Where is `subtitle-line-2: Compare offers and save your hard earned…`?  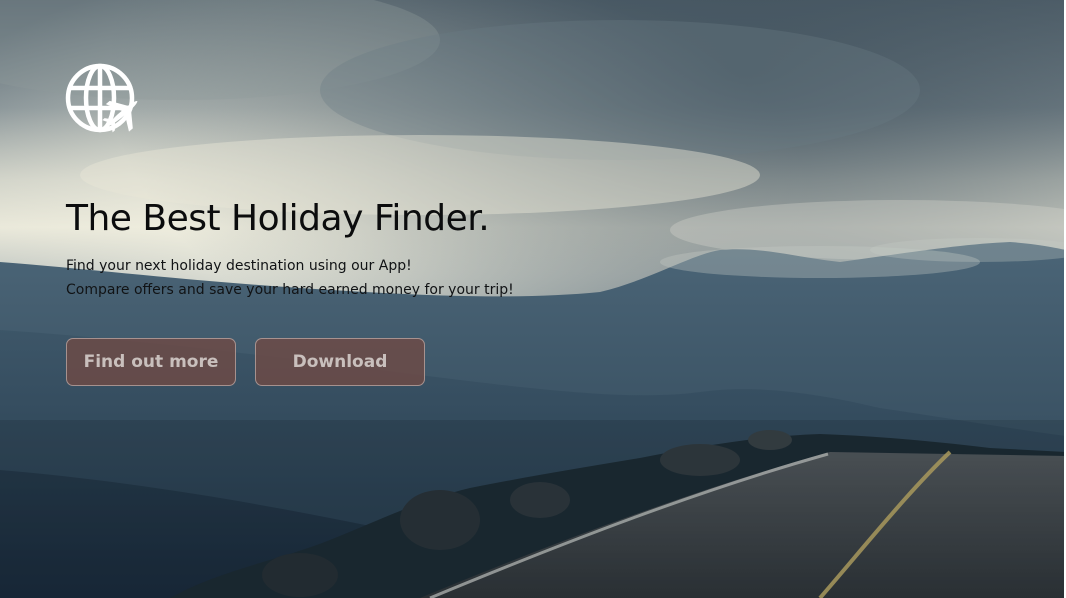
subtitle-line-2: Compare offers and save your hard earned… is located at coordinates (290, 290).